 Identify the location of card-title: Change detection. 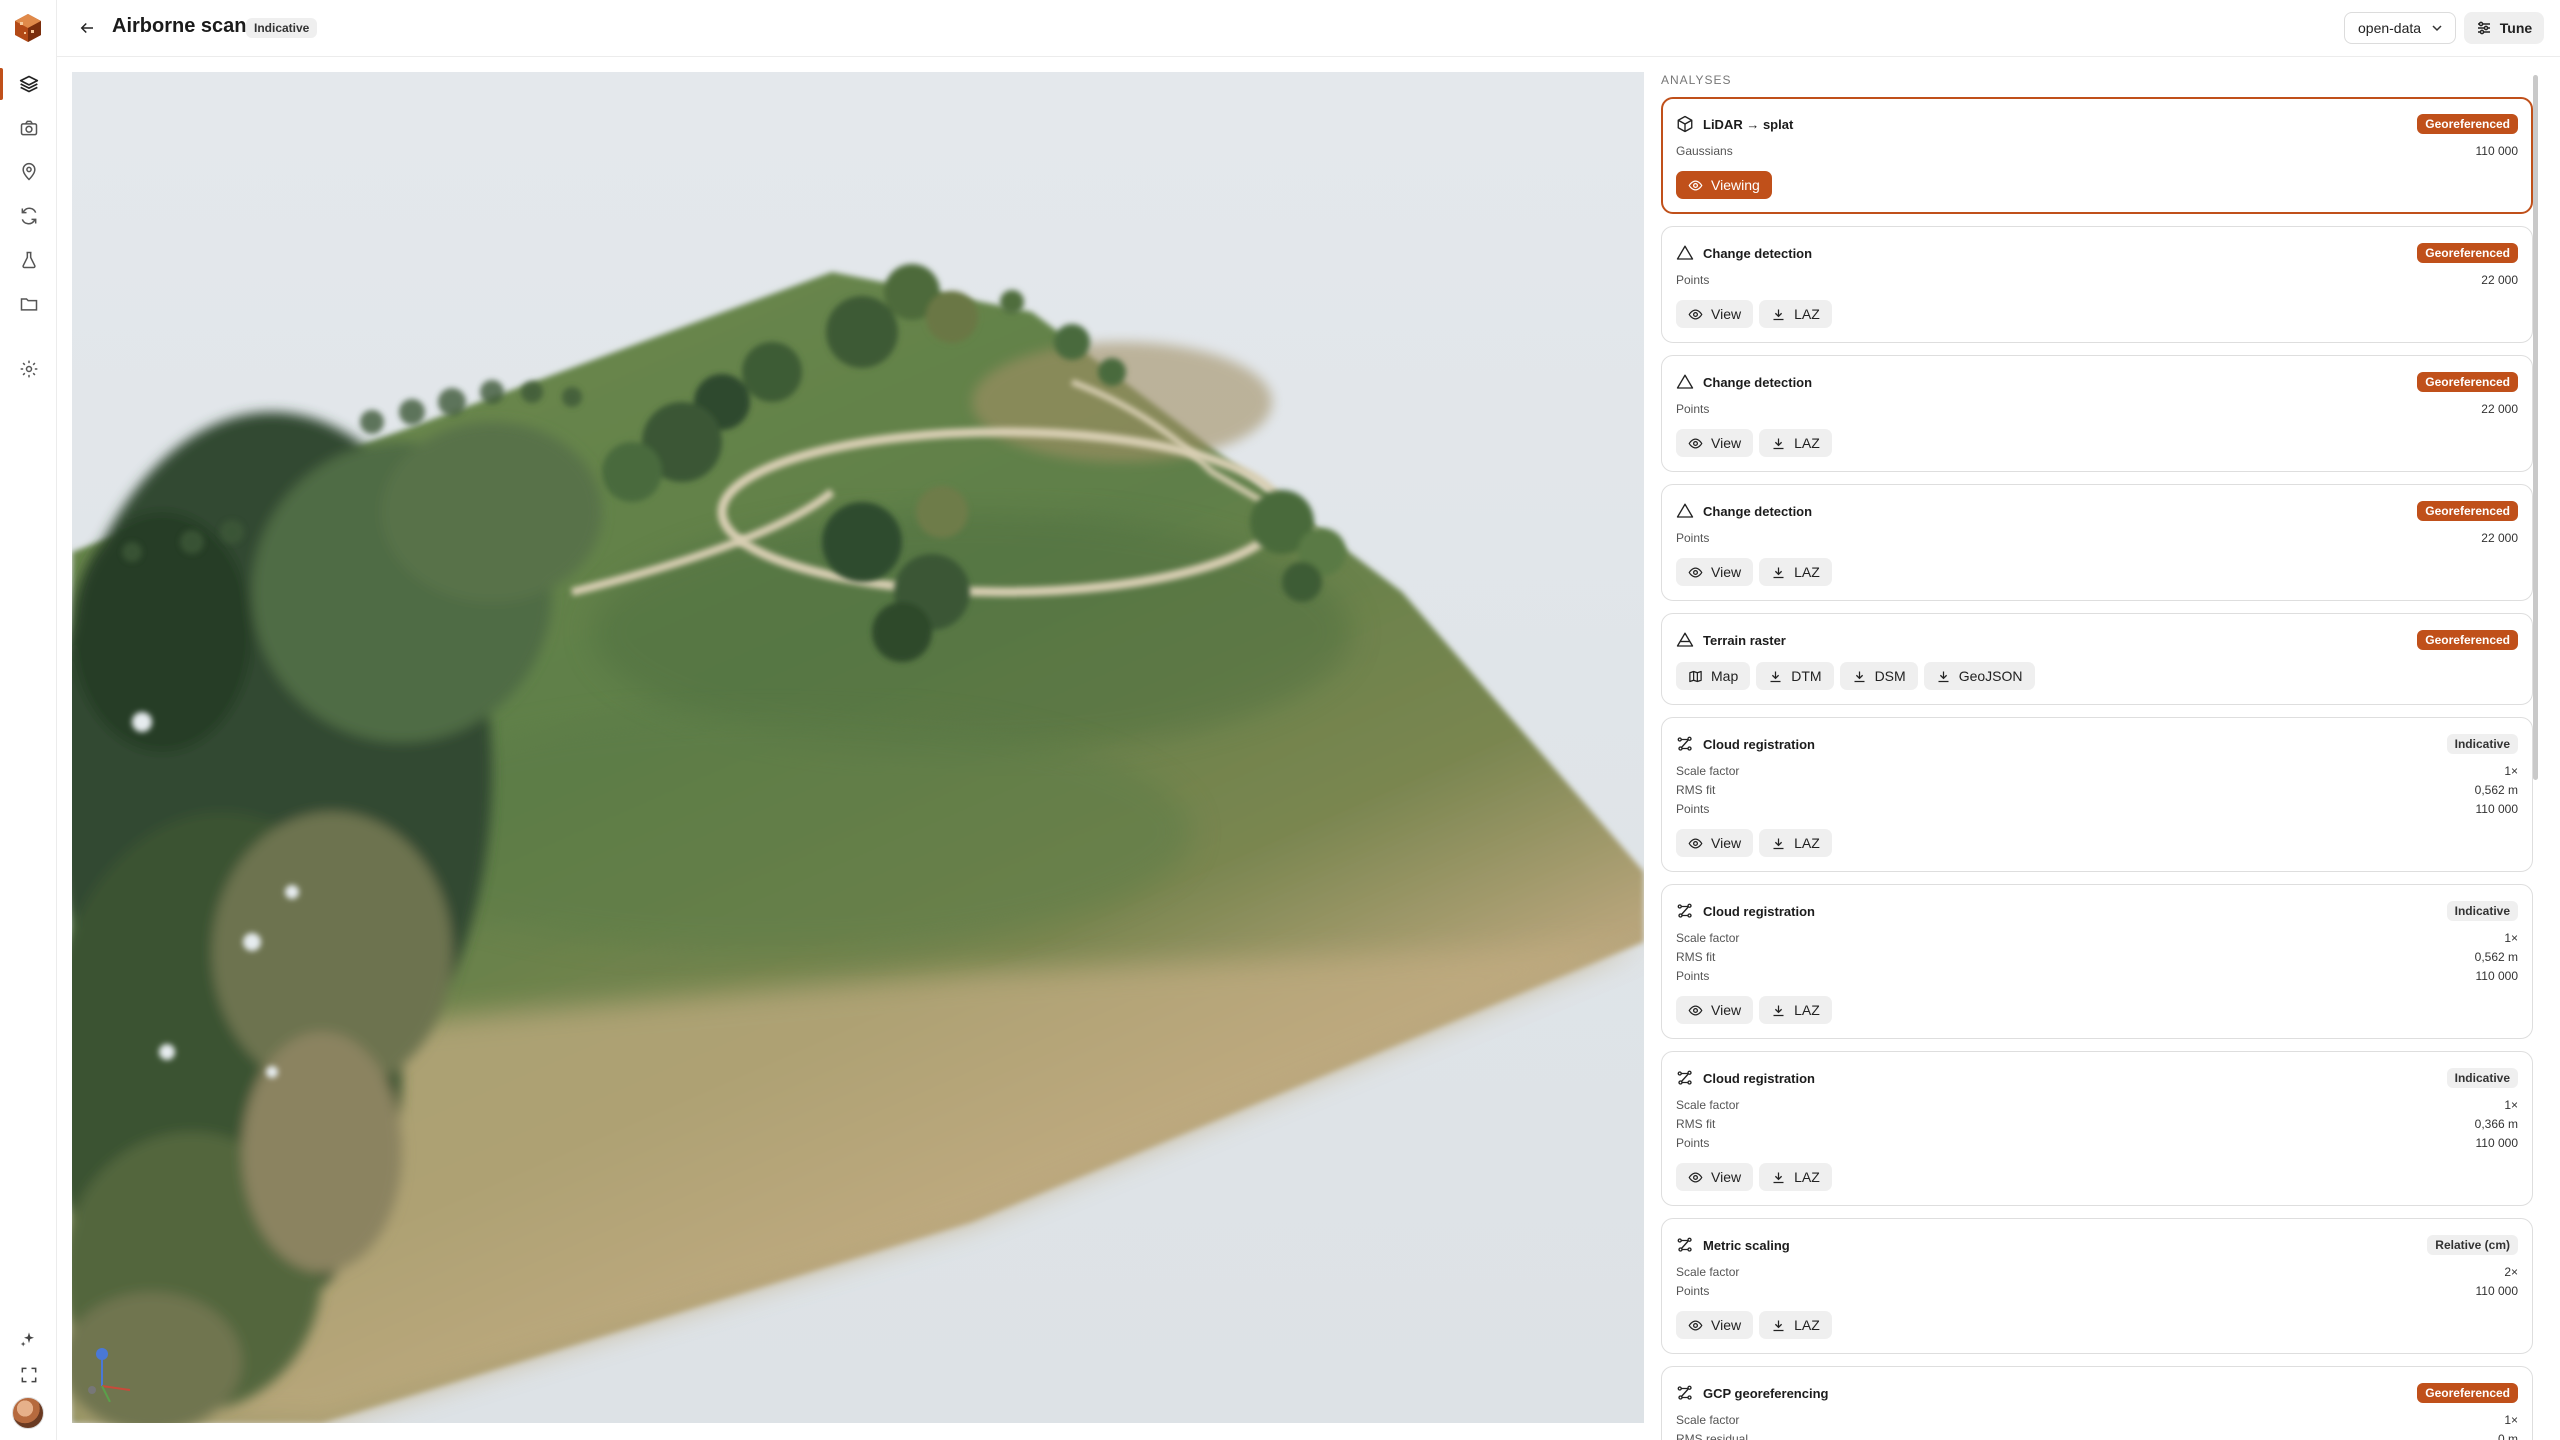
(1758, 253).